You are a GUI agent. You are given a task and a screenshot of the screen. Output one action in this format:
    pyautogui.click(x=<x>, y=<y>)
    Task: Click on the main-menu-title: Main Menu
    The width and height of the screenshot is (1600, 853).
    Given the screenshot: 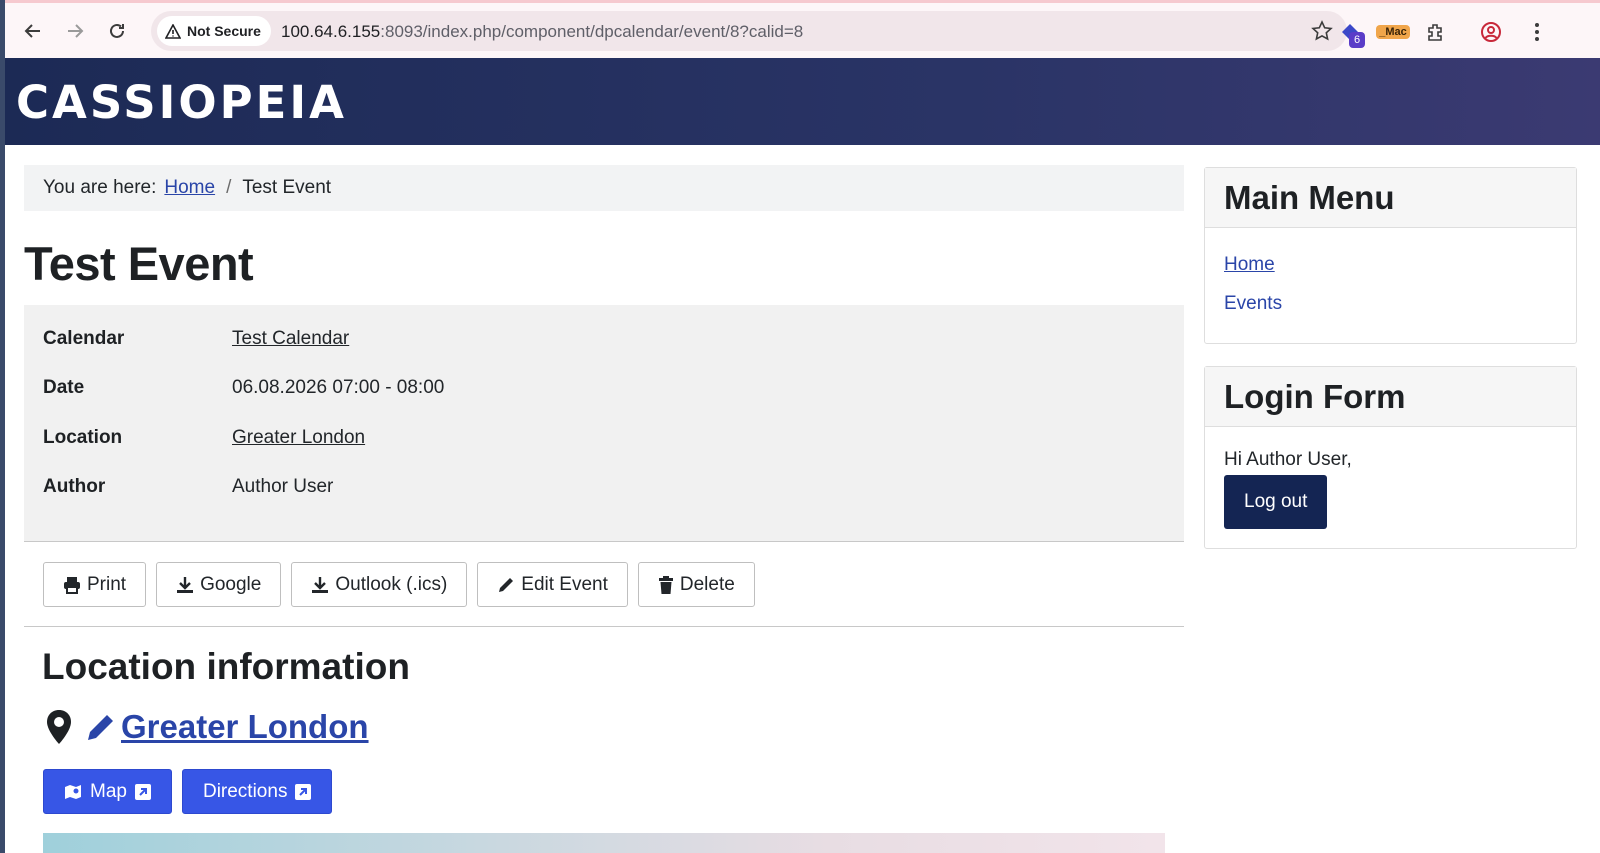 What is the action you would take?
    pyautogui.click(x=1390, y=198)
    